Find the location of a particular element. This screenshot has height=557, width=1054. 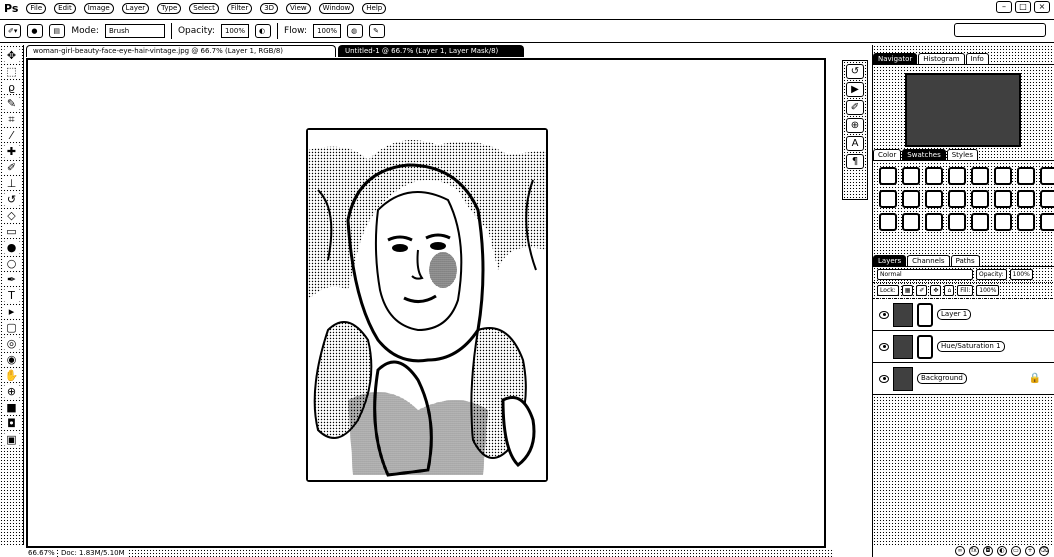

adjustment-layer-icon: ◐ is located at coordinates (1002, 551).